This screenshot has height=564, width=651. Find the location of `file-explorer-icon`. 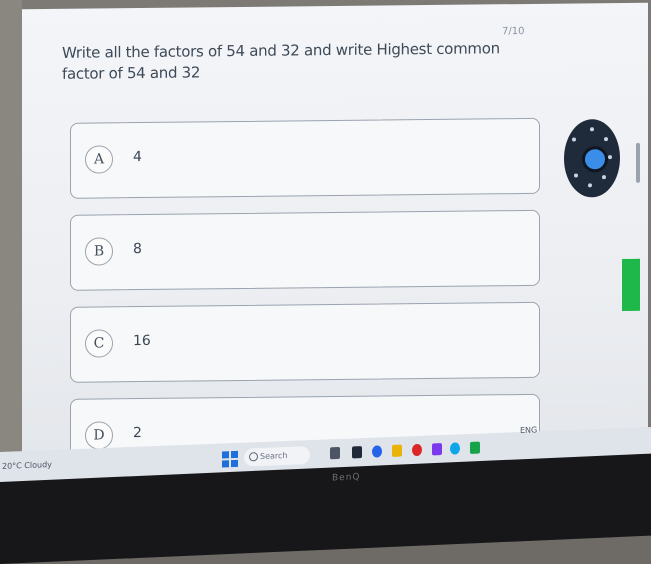

file-explorer-icon is located at coordinates (397, 450).